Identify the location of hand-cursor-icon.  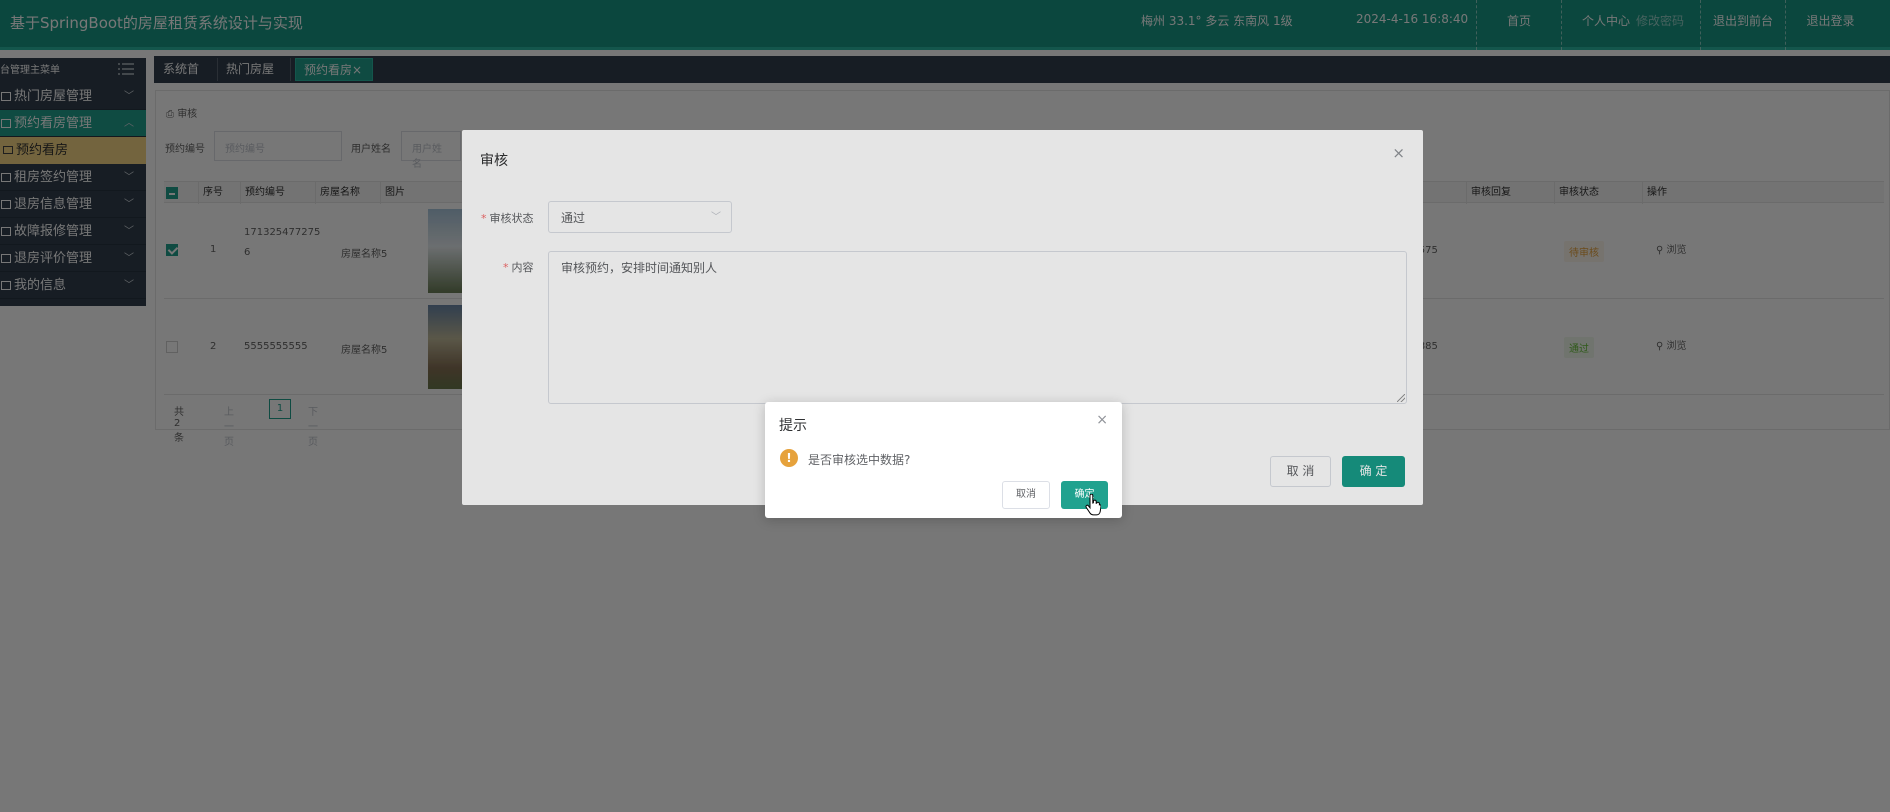
(1093, 505).